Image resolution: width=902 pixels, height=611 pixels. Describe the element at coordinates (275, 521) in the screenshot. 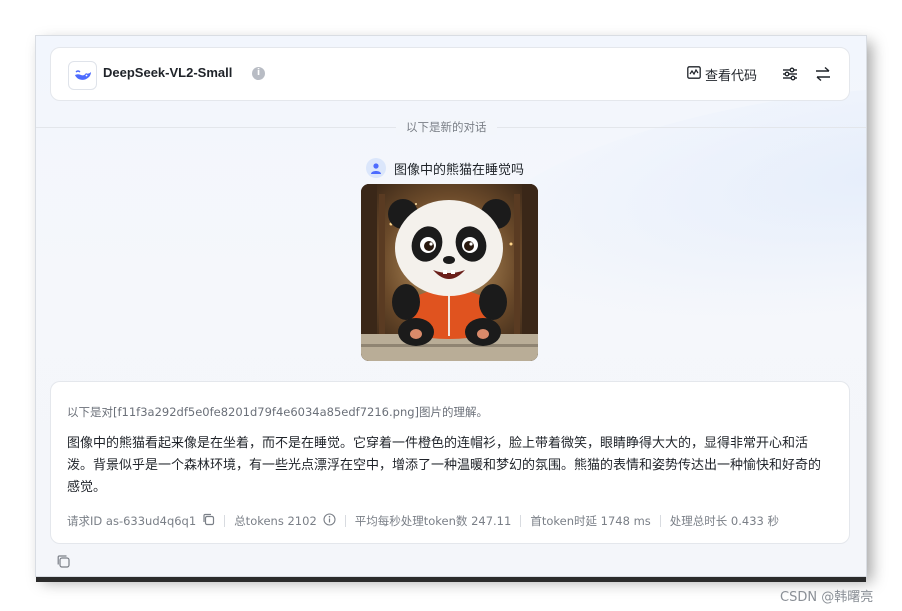

I see `total-tokens: 总tokens 2102` at that location.